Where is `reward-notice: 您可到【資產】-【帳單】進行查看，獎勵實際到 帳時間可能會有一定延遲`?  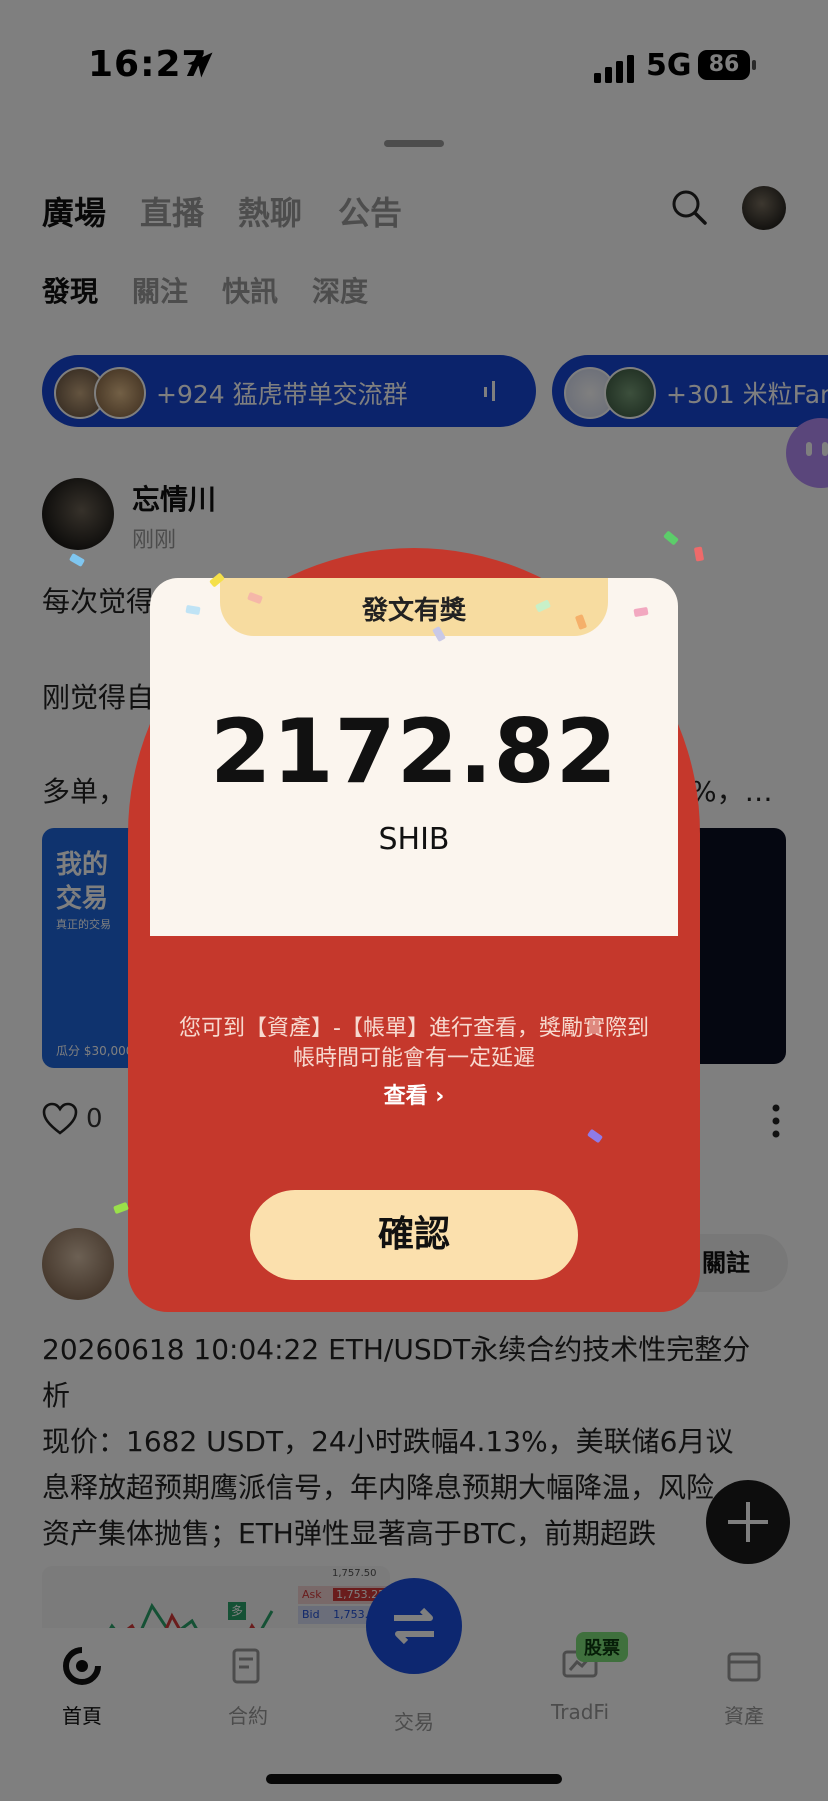
reward-notice: 您可到【資產】-【帳單】進行查看，獎勵實際到 帳時間可能會有一定延遲 is located at coordinates (414, 1044).